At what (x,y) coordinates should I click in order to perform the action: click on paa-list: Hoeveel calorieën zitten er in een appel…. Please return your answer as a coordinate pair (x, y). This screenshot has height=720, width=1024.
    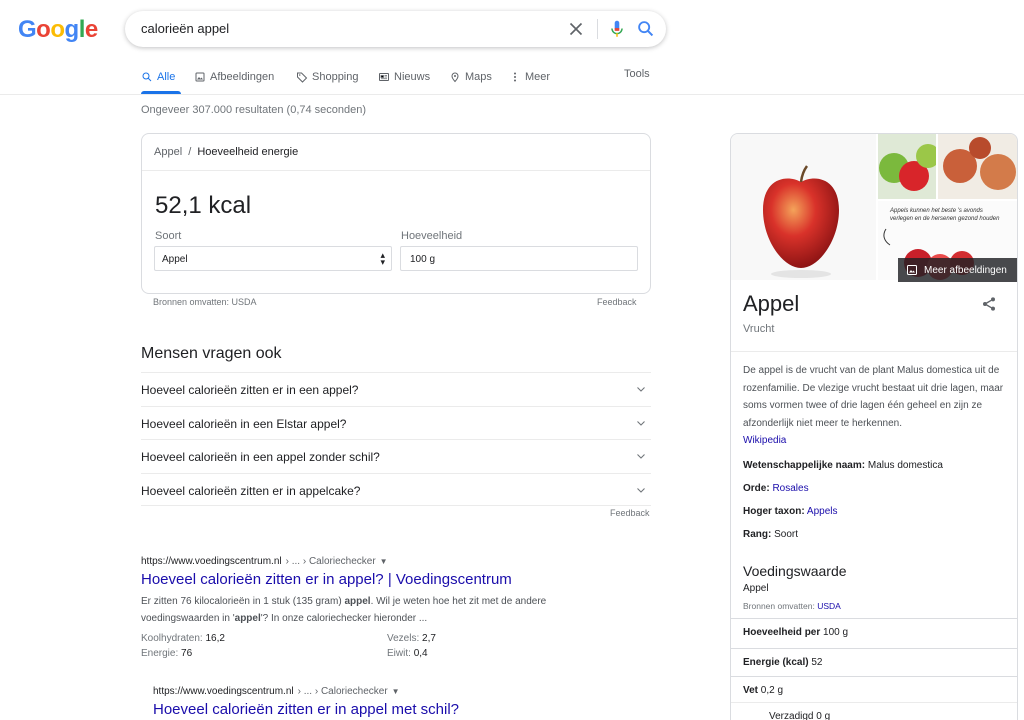
    Looking at the image, I should click on (396, 439).